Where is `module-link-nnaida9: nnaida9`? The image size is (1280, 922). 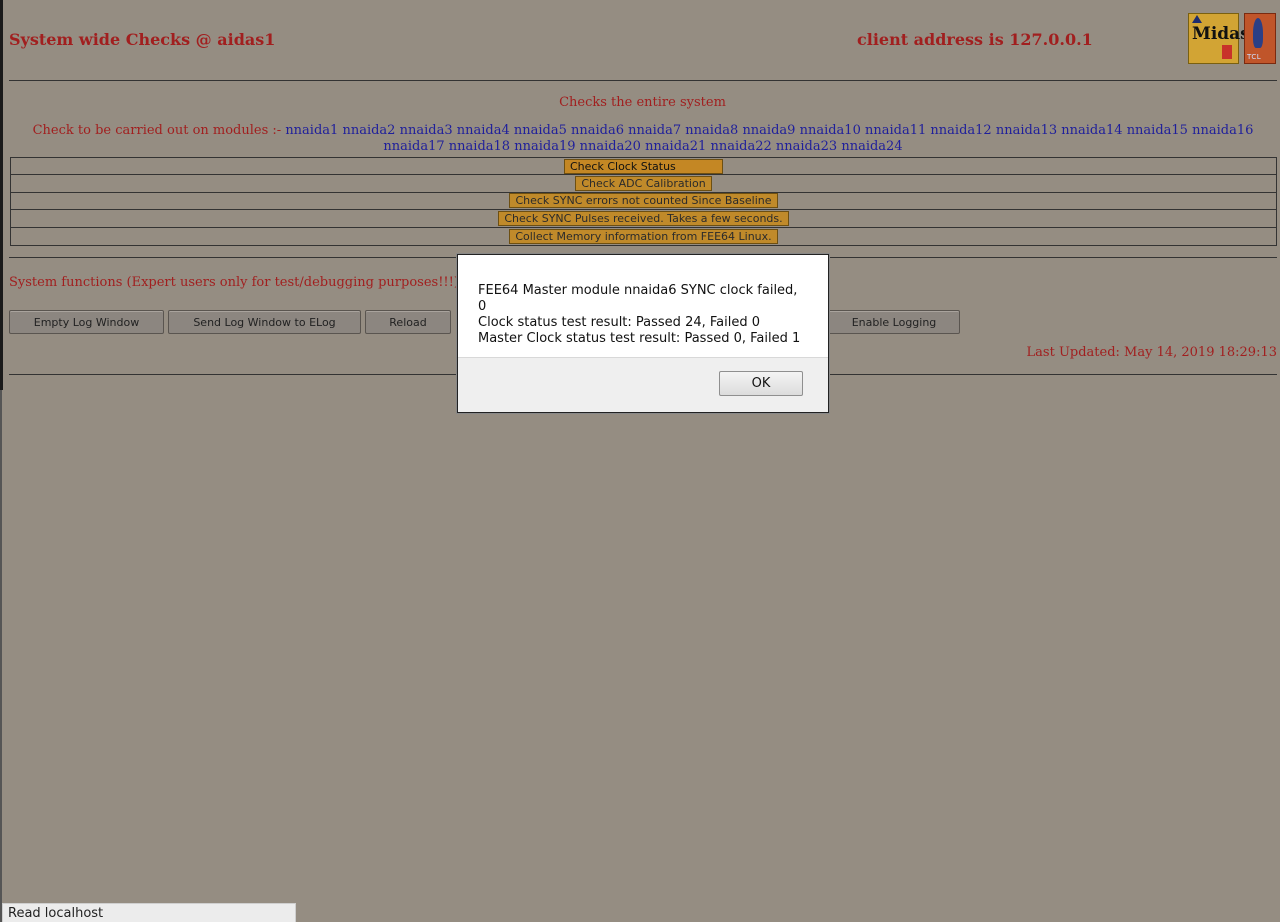
module-link-nnaida9: nnaida9 is located at coordinates (768, 130).